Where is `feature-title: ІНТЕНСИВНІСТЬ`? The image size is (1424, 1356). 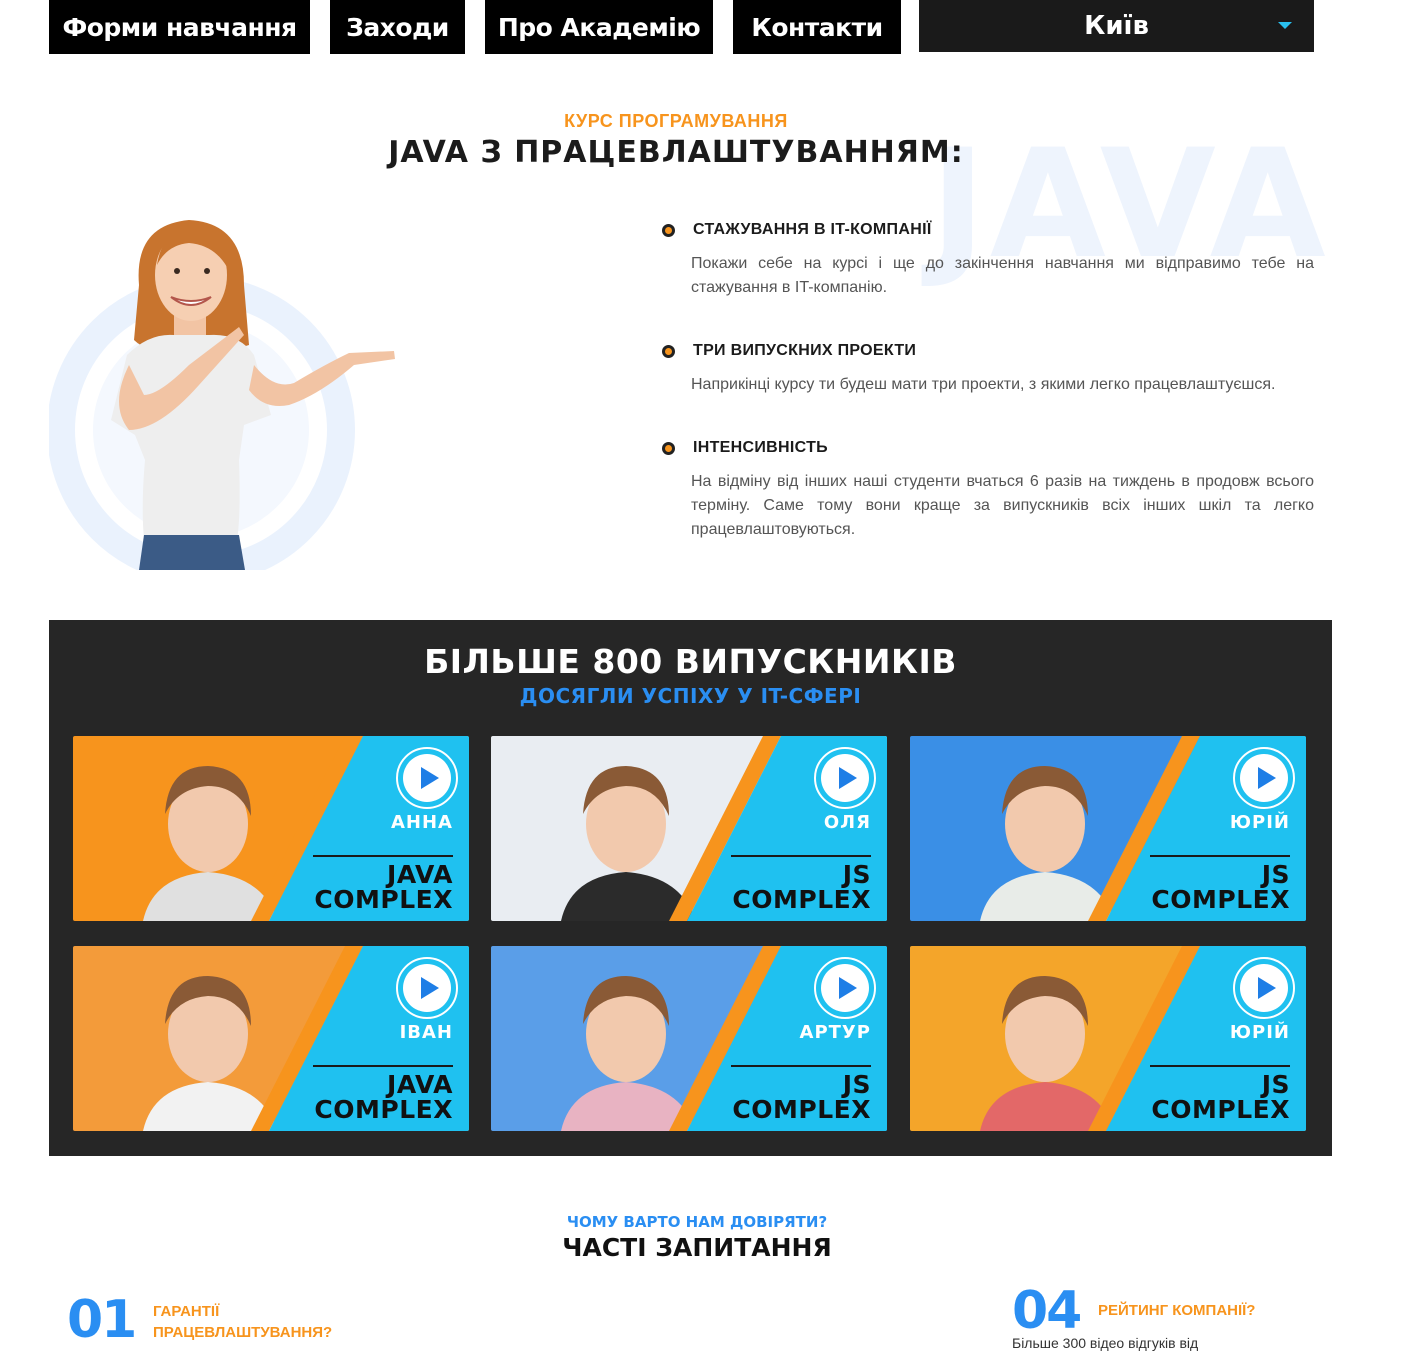 feature-title: ІНТЕНСИВНІСТЬ is located at coordinates (760, 447).